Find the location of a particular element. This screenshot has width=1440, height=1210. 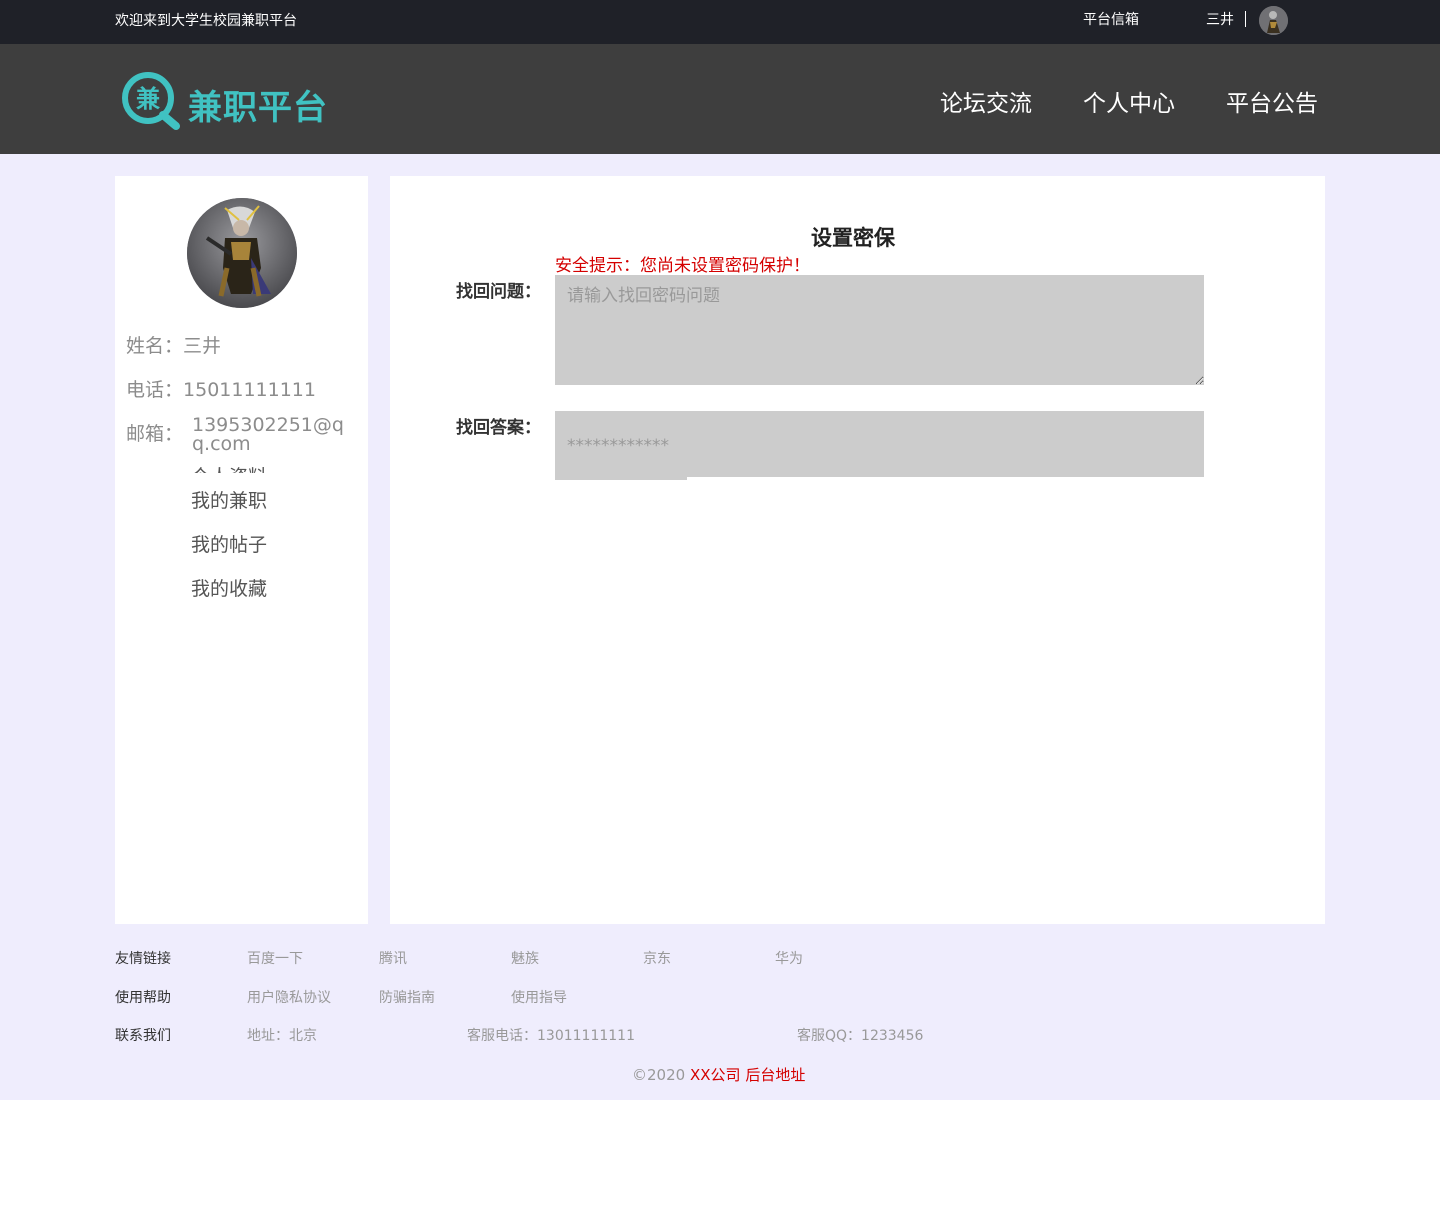

footer-link-huawei: 华为 is located at coordinates (789, 958).